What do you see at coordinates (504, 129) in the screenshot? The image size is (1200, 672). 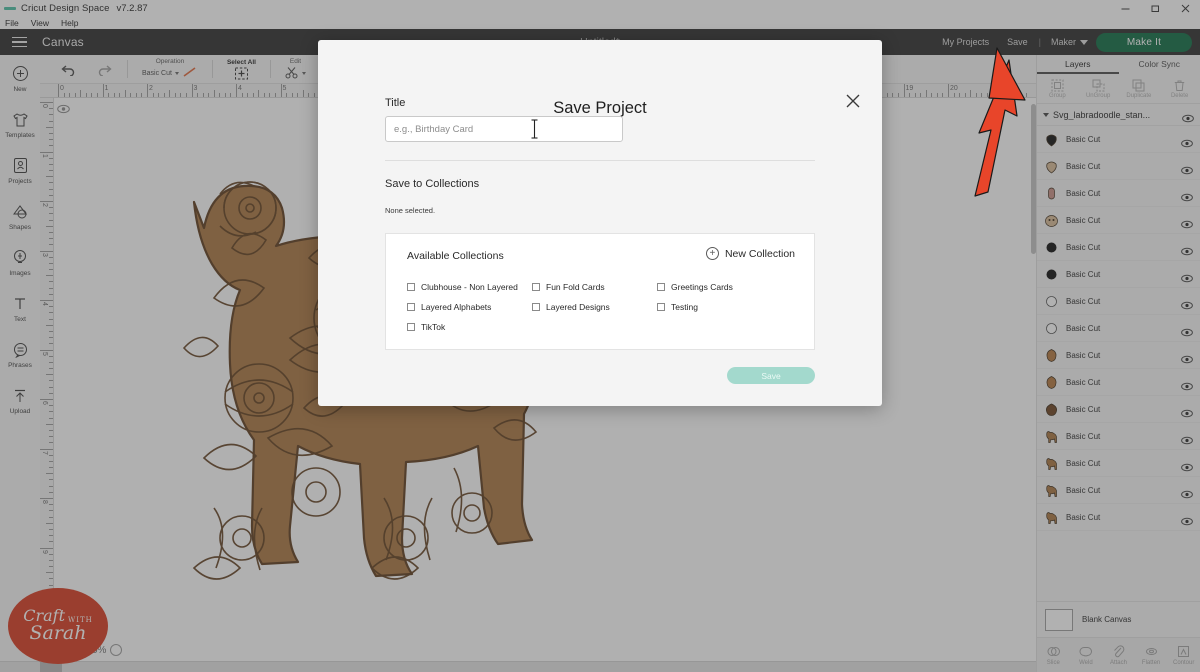 I see `project-title-input` at bounding box center [504, 129].